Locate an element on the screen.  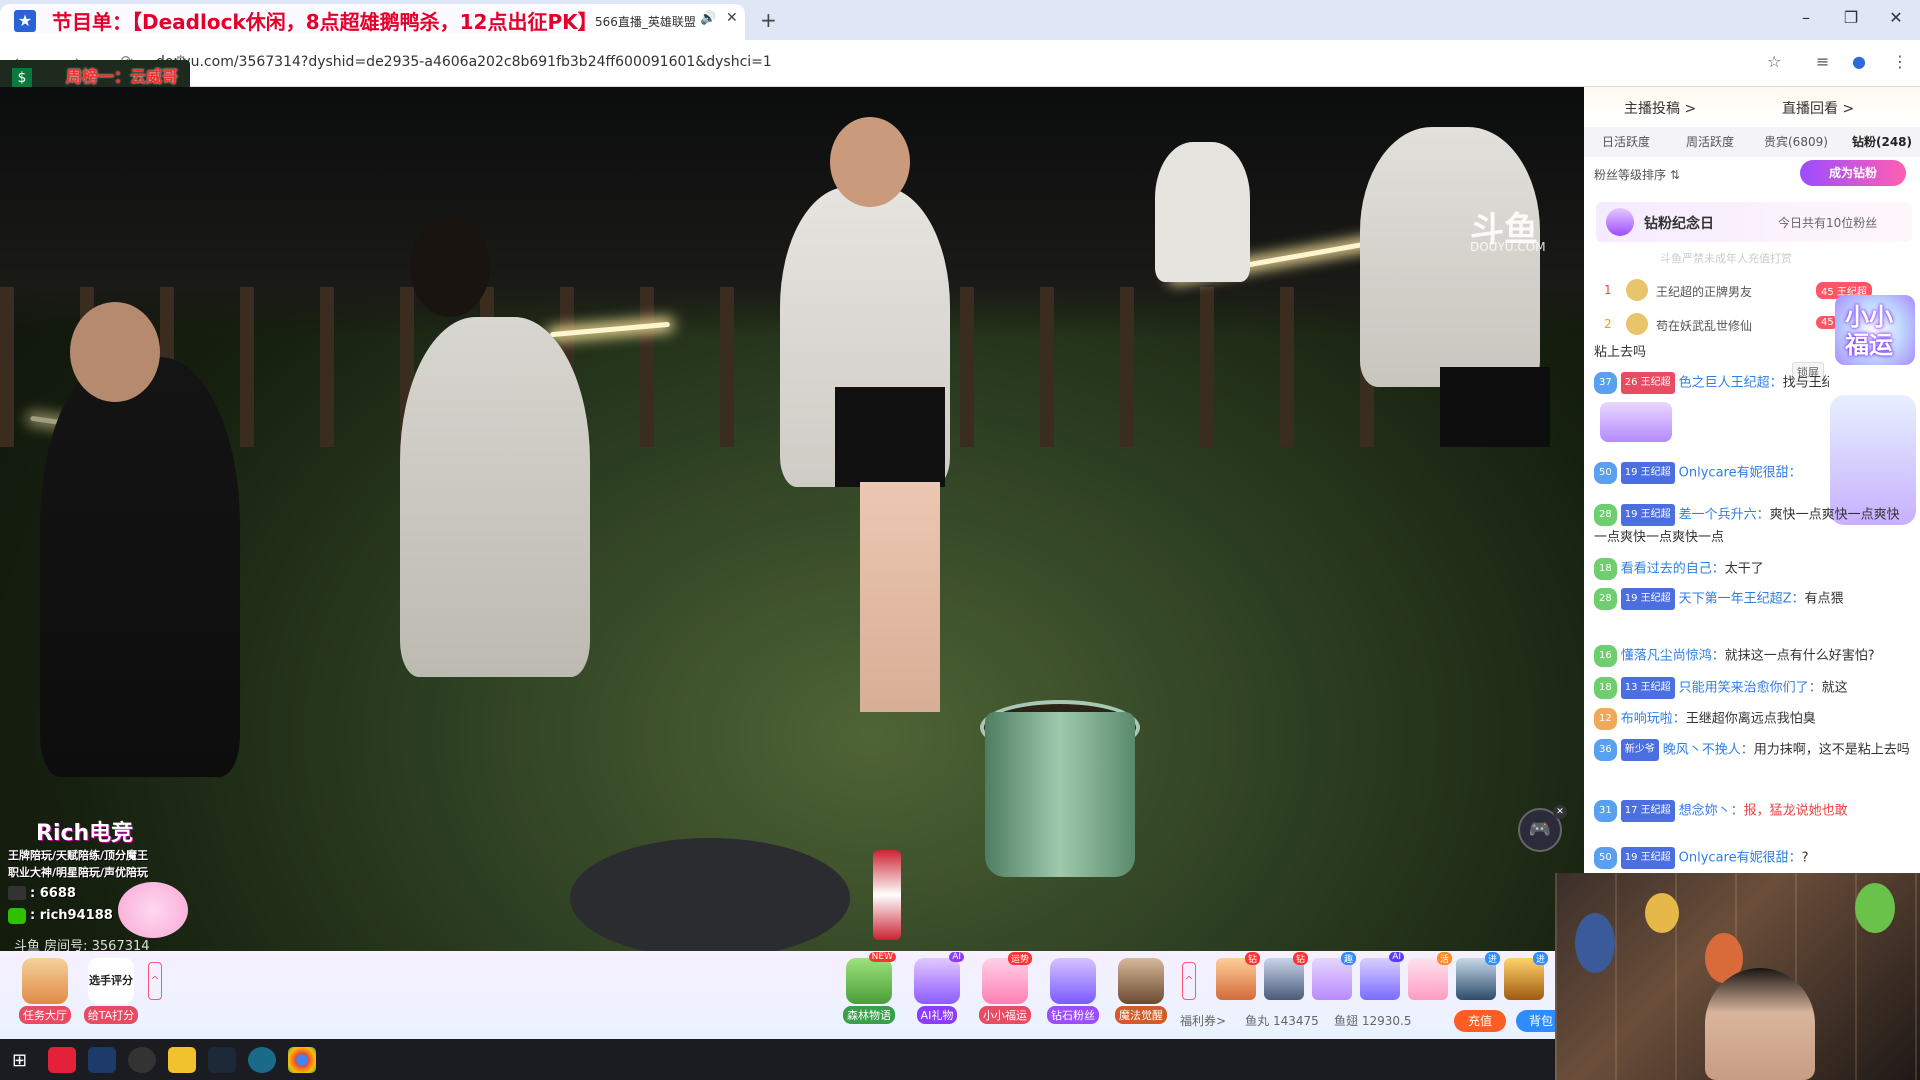
recharge-button: 充值 is located at coordinates (1480, 1021).